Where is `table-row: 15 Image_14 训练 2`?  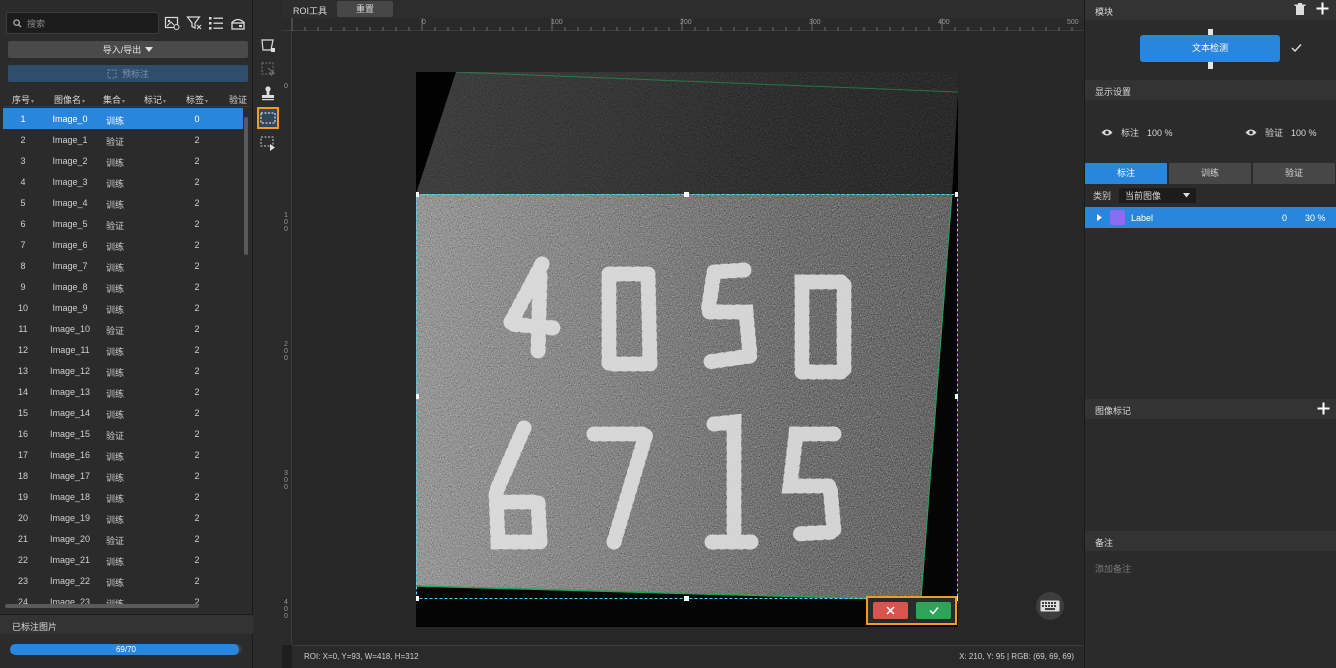 table-row: 15 Image_14 训练 2 is located at coordinates (123, 412).